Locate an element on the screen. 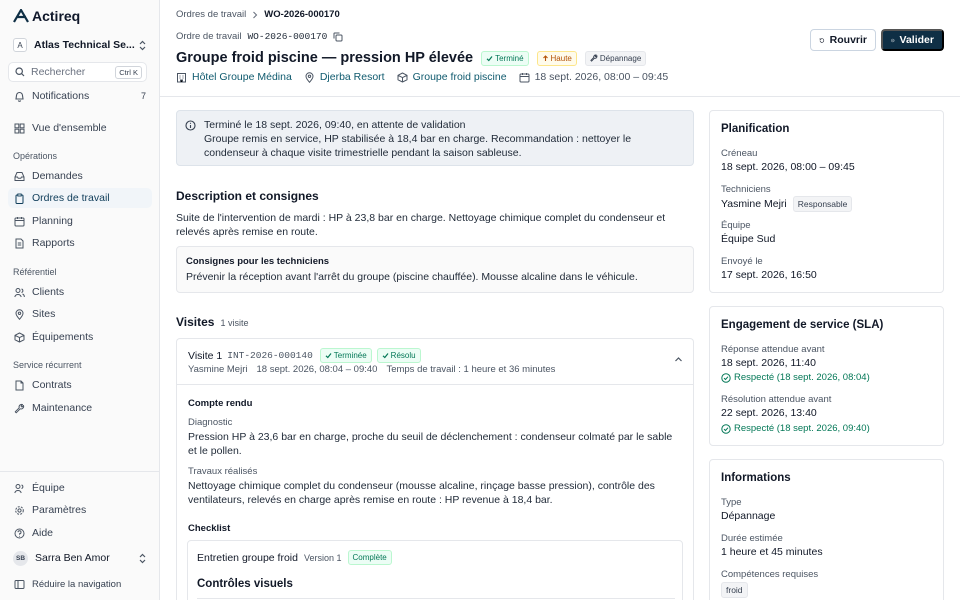 The image size is (960, 600). search-shortcut: Ctrl K is located at coordinates (128, 72).